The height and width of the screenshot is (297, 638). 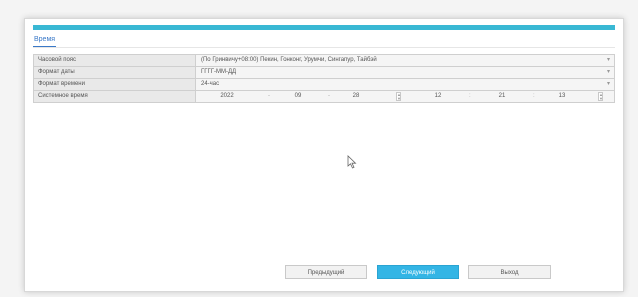 What do you see at coordinates (326, 272) in the screenshot?
I see `previous-button: Предыдущий` at bounding box center [326, 272].